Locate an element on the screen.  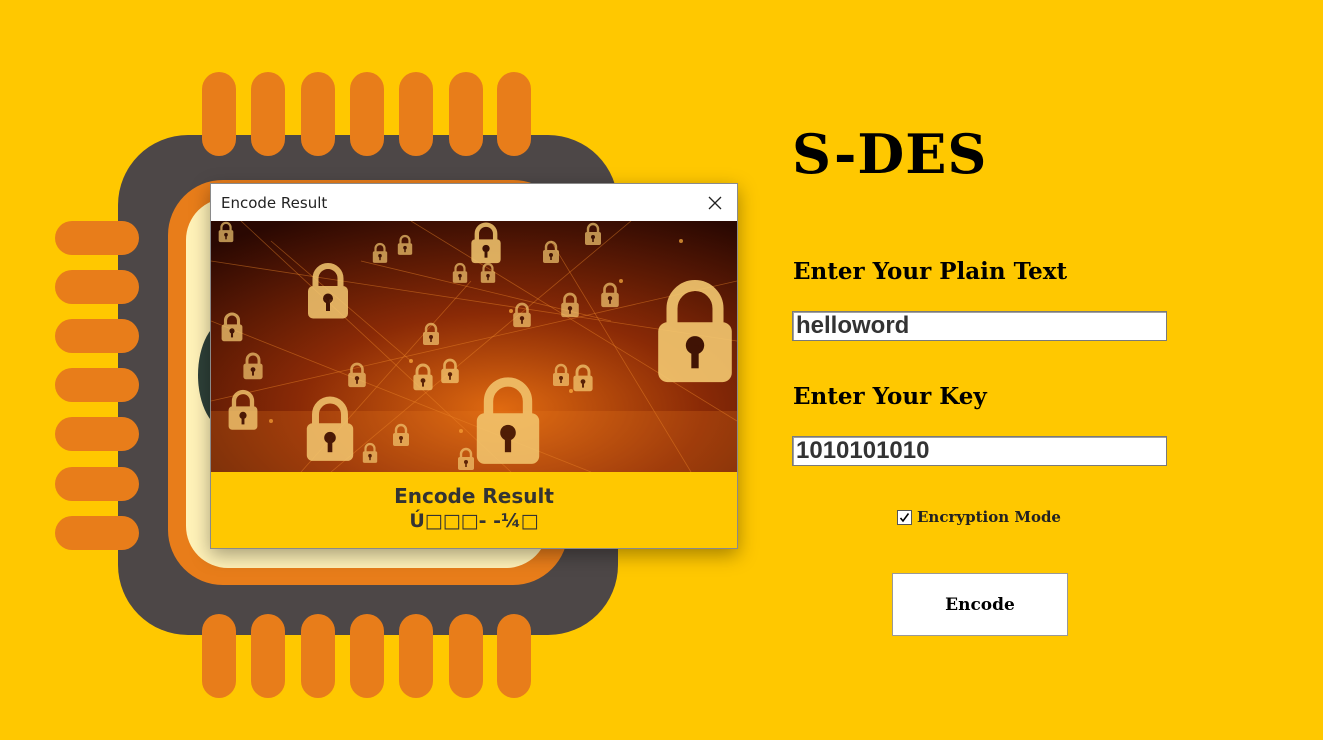
encryption-mode-label: Encryption Mode is located at coordinates (989, 517).